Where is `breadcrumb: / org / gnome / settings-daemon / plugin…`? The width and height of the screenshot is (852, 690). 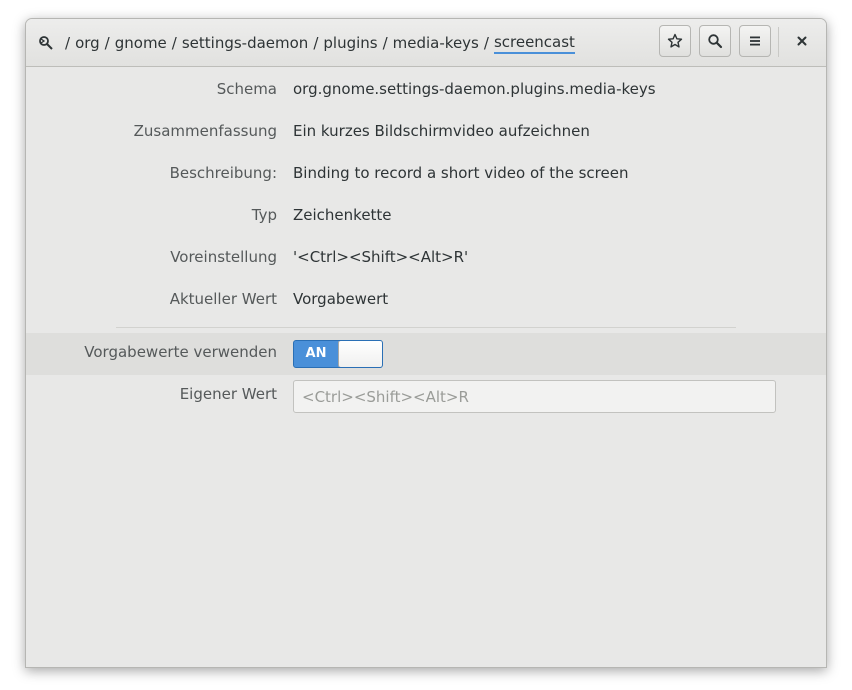 breadcrumb: / org / gnome / settings-daemon / plugin… is located at coordinates (306, 43).